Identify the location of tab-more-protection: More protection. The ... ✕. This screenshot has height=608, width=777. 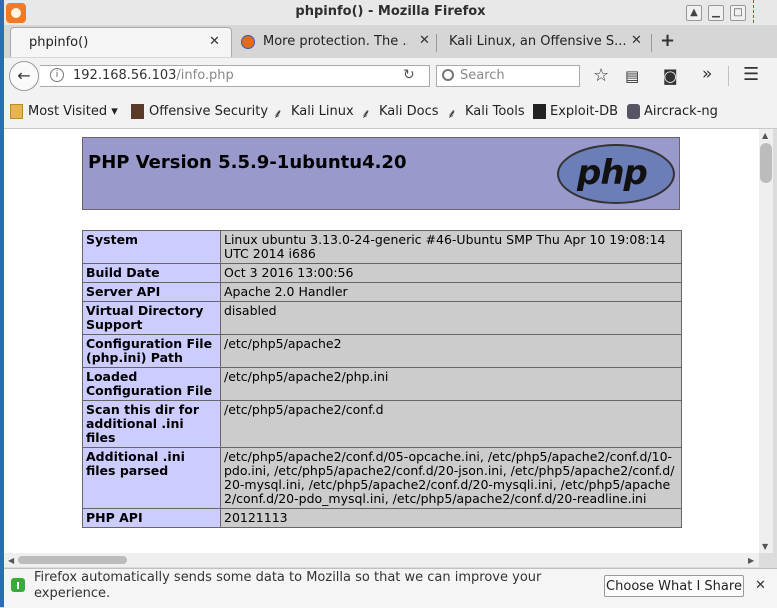
(334, 42).